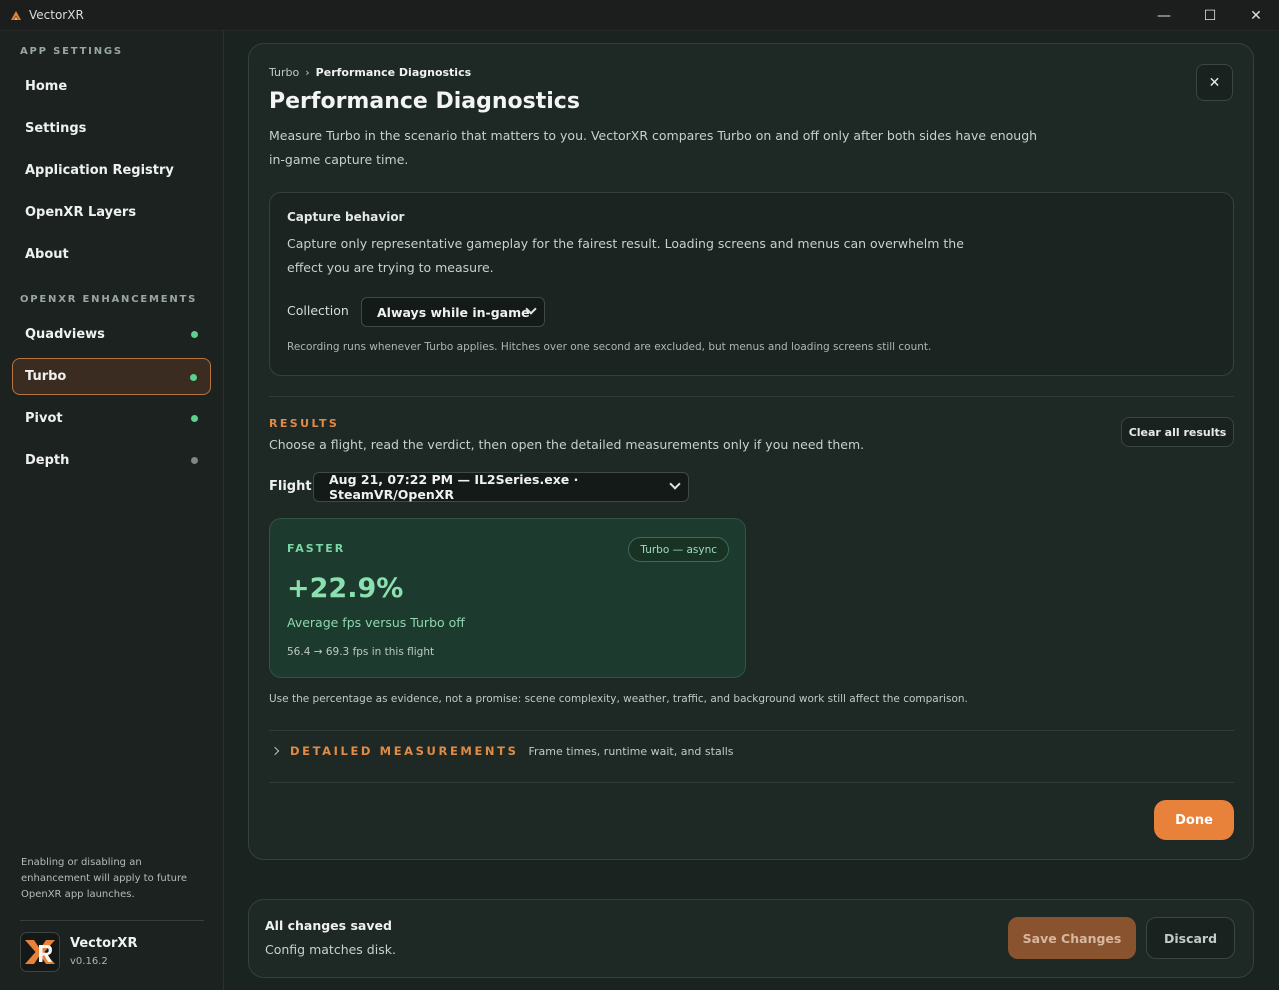  Describe the element at coordinates (81, 212) in the screenshot. I see `sidebar-item-label: OpenXR Layers` at that location.